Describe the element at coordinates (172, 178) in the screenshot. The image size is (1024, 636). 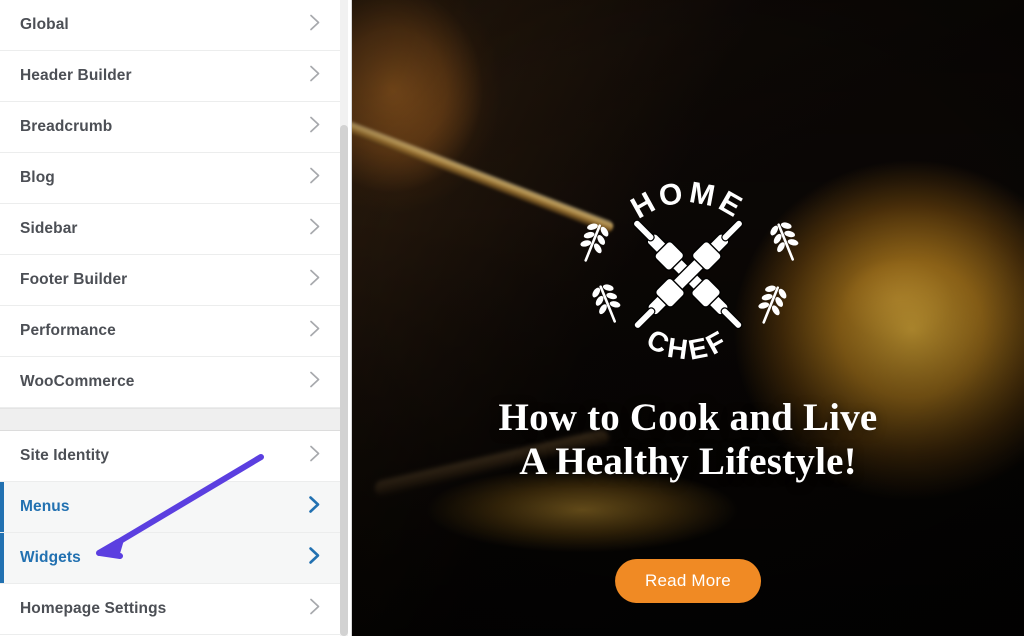
I see `sidebar-item-blog: Blog` at that location.